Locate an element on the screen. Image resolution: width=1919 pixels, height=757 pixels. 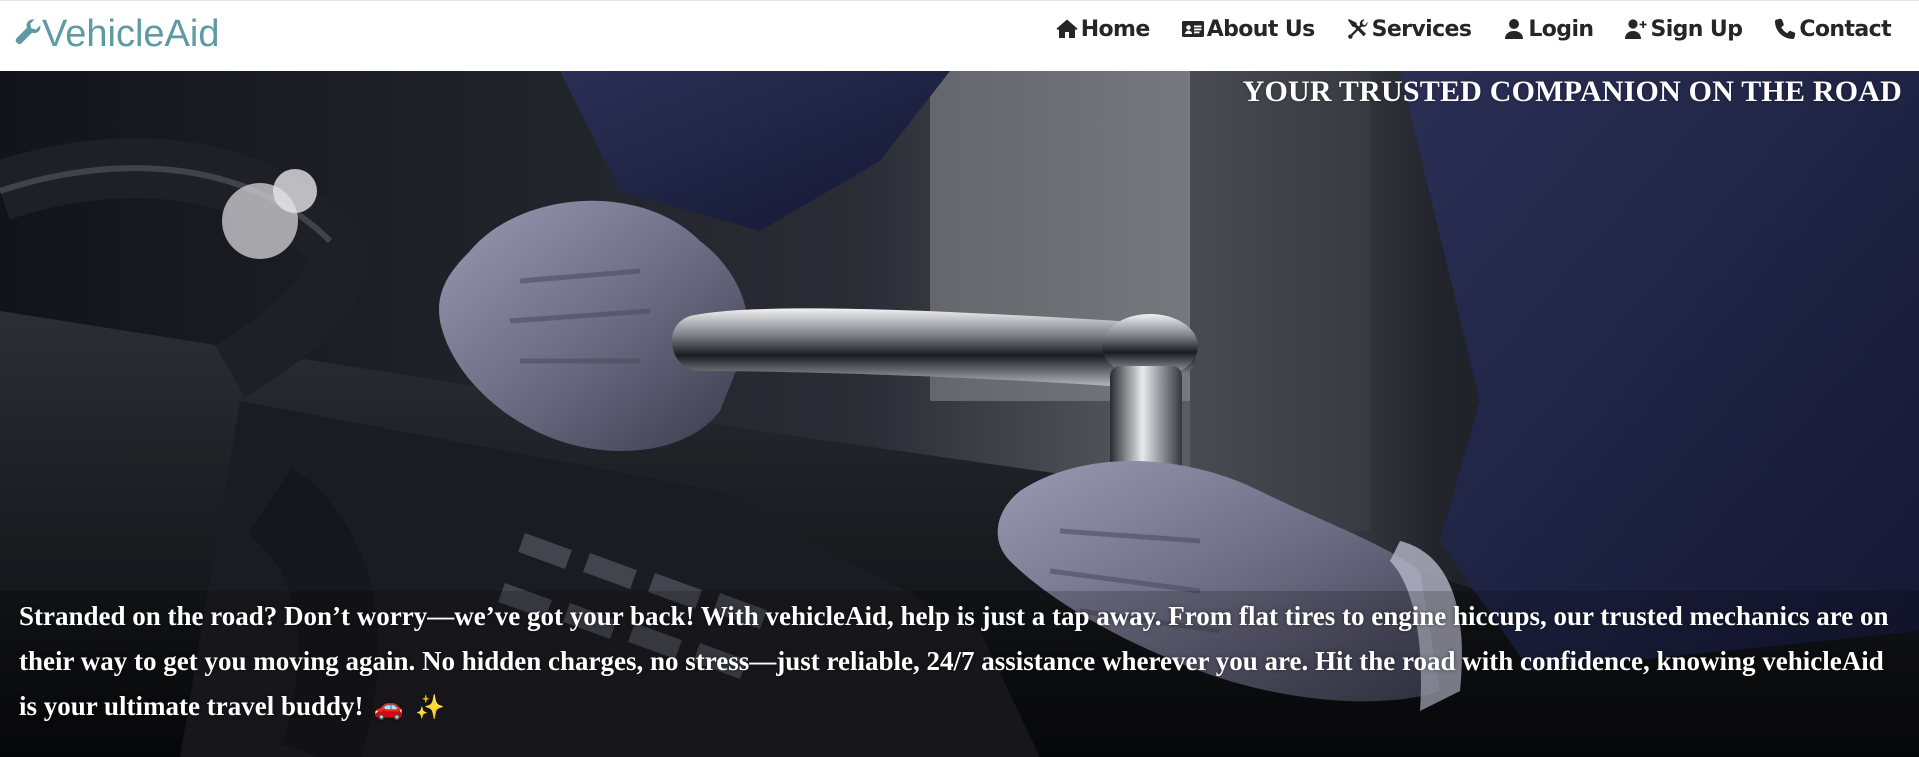
car-icon: 🚗 is located at coordinates (388, 707).